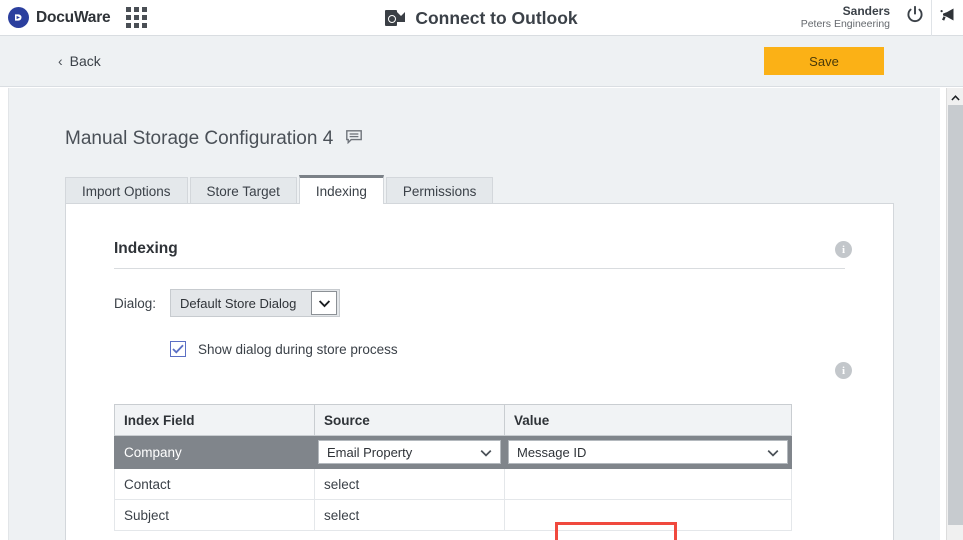 This screenshot has height=540, width=963. I want to click on outlook-icon, so click(395, 18).